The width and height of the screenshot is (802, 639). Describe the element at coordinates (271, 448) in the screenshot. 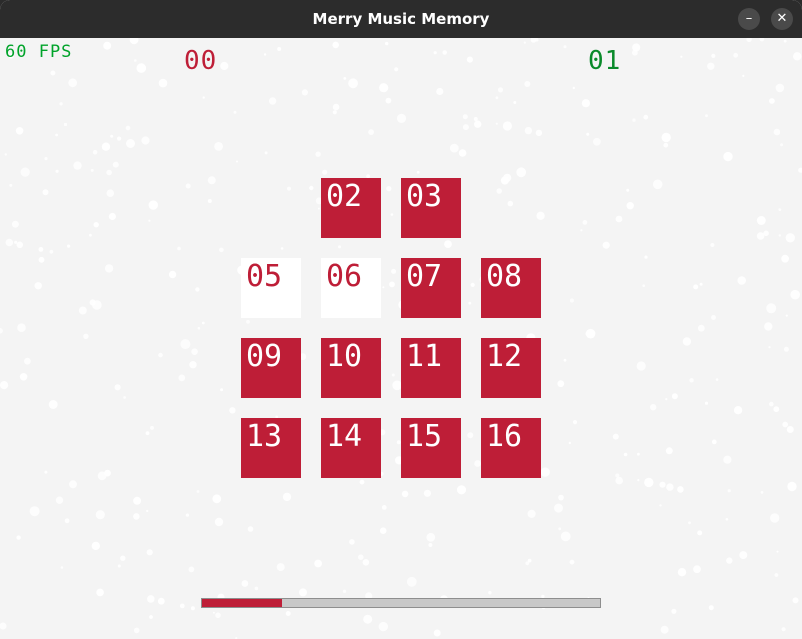

I see `tile-13: 13` at that location.